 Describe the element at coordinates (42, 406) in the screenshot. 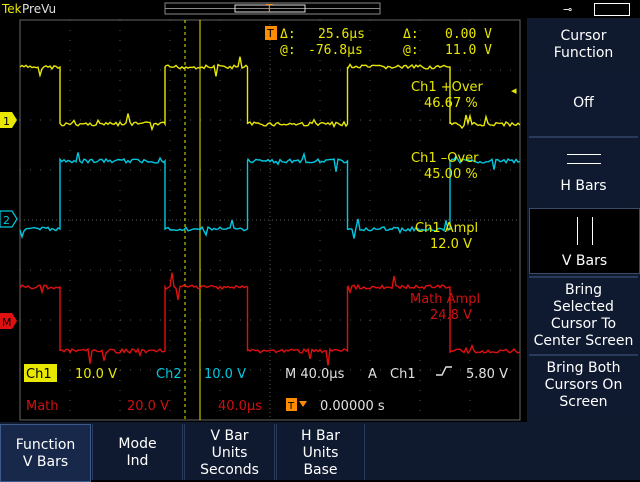

I see `math-status-label: Math` at that location.